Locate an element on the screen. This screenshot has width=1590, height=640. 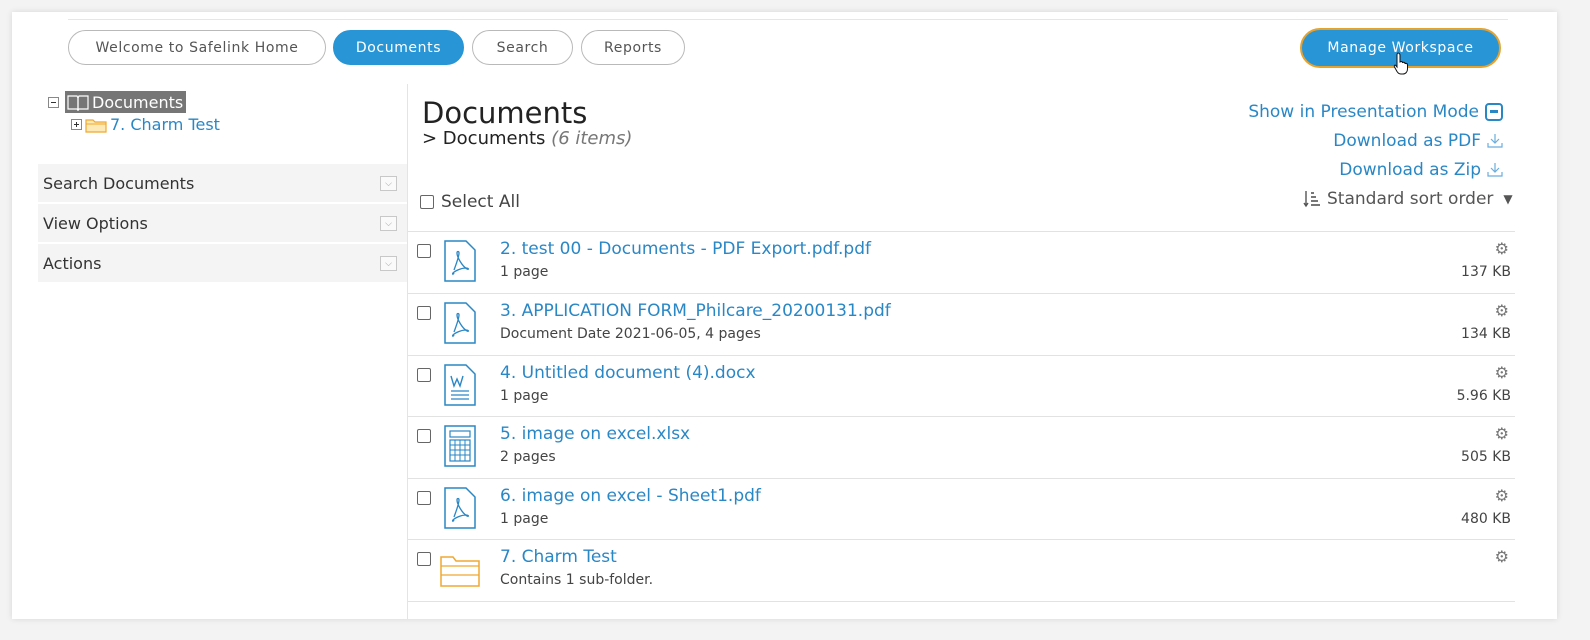
link-label: Download as PDF is located at coordinates (1407, 141).